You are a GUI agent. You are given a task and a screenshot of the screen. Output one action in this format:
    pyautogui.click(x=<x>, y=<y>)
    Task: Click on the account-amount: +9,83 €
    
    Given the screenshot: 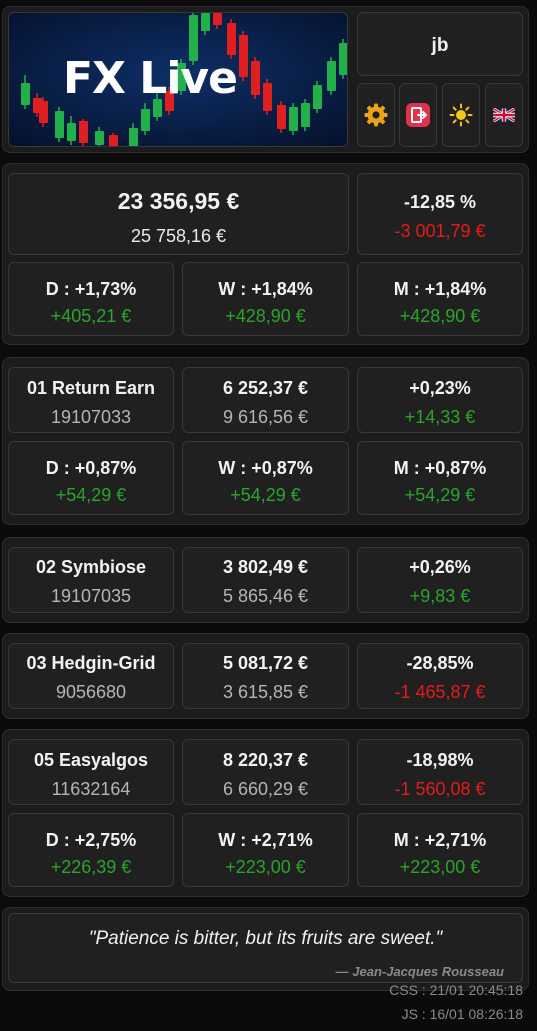 What is the action you would take?
    pyautogui.click(x=440, y=596)
    